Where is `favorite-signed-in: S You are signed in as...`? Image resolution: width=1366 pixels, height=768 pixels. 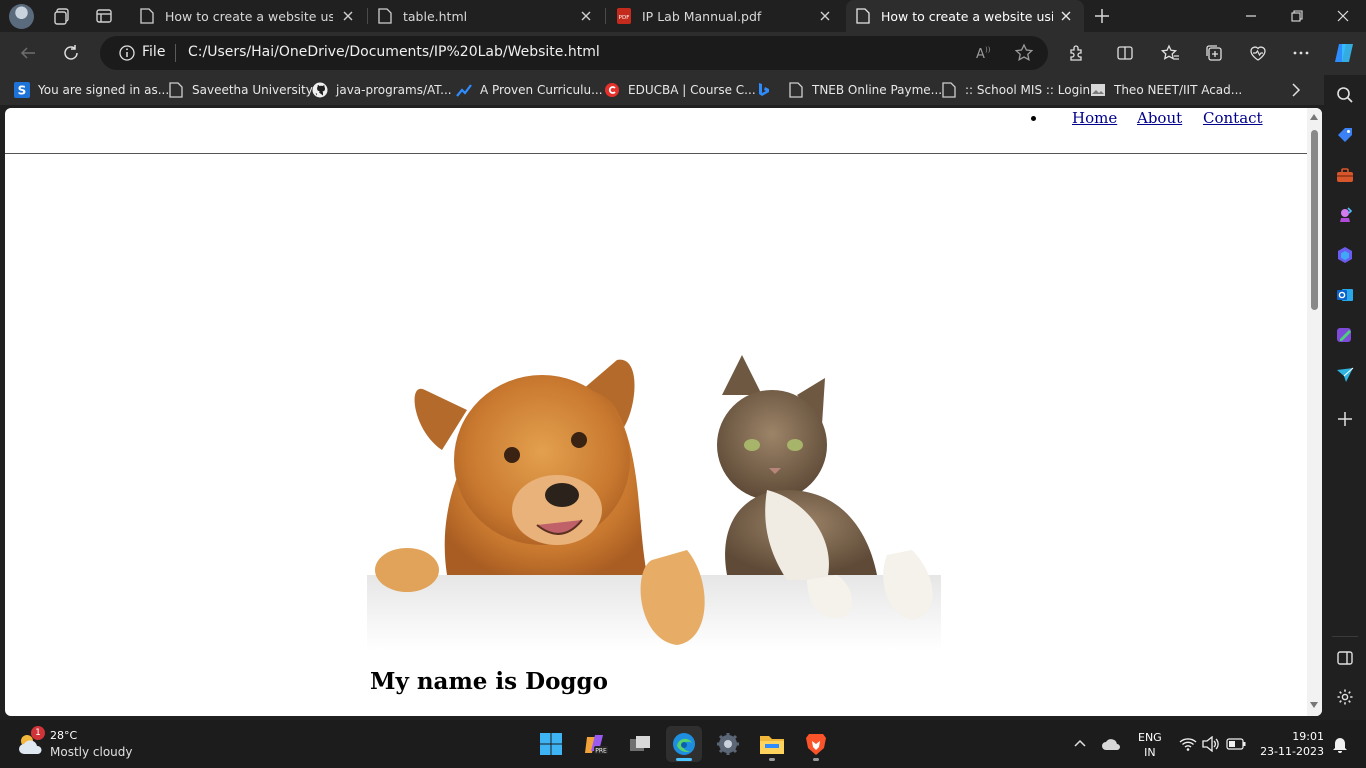
favorite-signed-in: S You are signed in as... is located at coordinates (91, 90).